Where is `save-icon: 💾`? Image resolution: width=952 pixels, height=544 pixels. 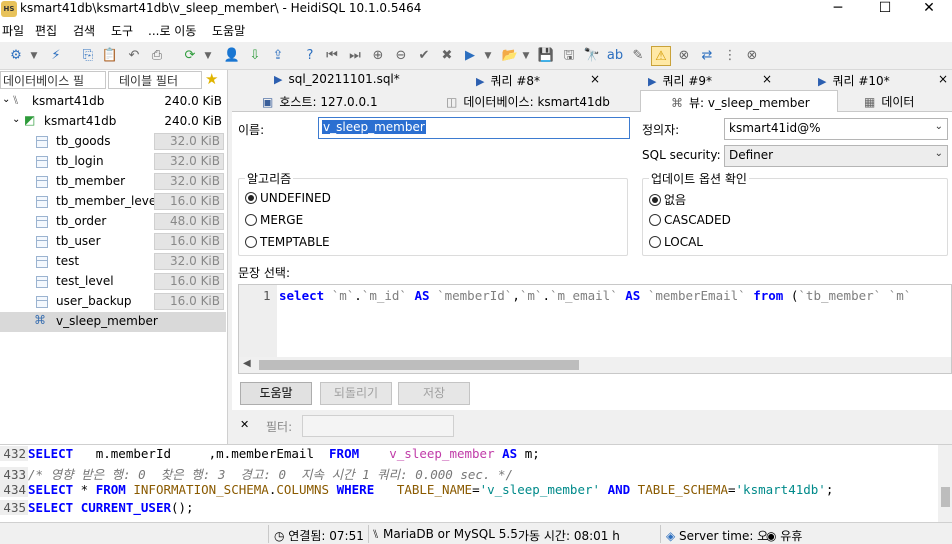
save-icon: 💾 is located at coordinates (546, 56).